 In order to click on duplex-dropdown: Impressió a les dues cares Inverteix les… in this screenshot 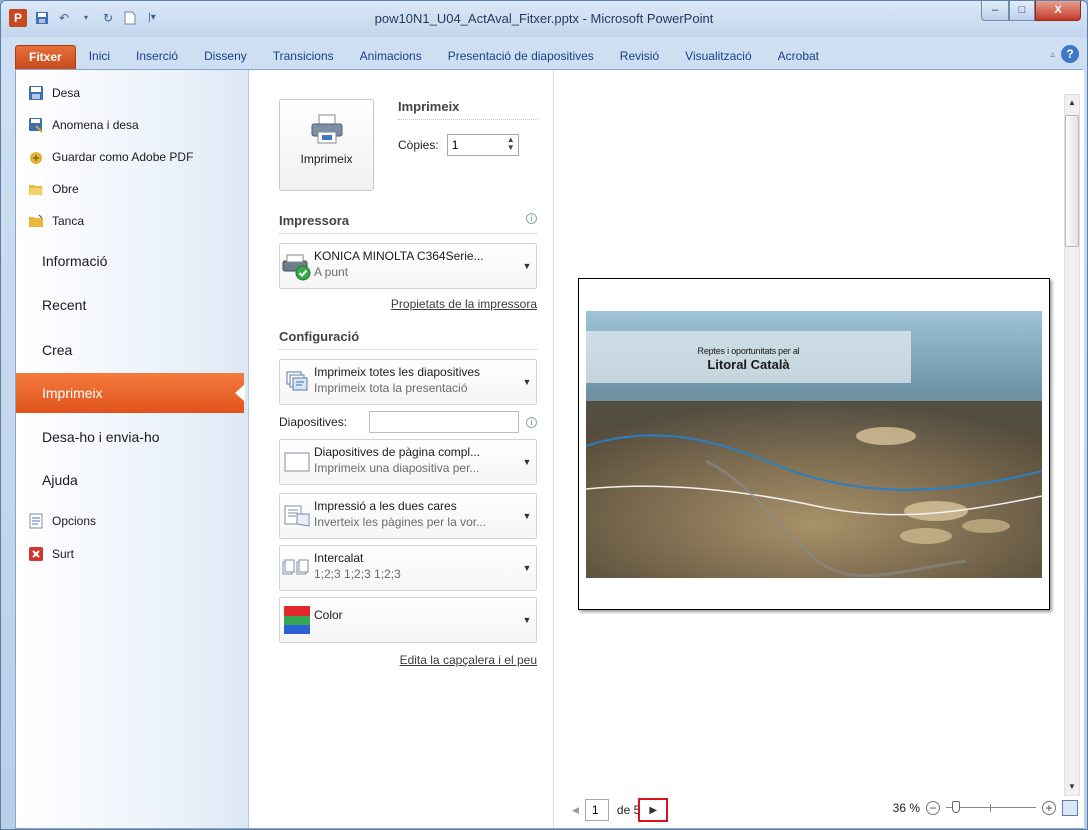, I will do `click(408, 516)`.